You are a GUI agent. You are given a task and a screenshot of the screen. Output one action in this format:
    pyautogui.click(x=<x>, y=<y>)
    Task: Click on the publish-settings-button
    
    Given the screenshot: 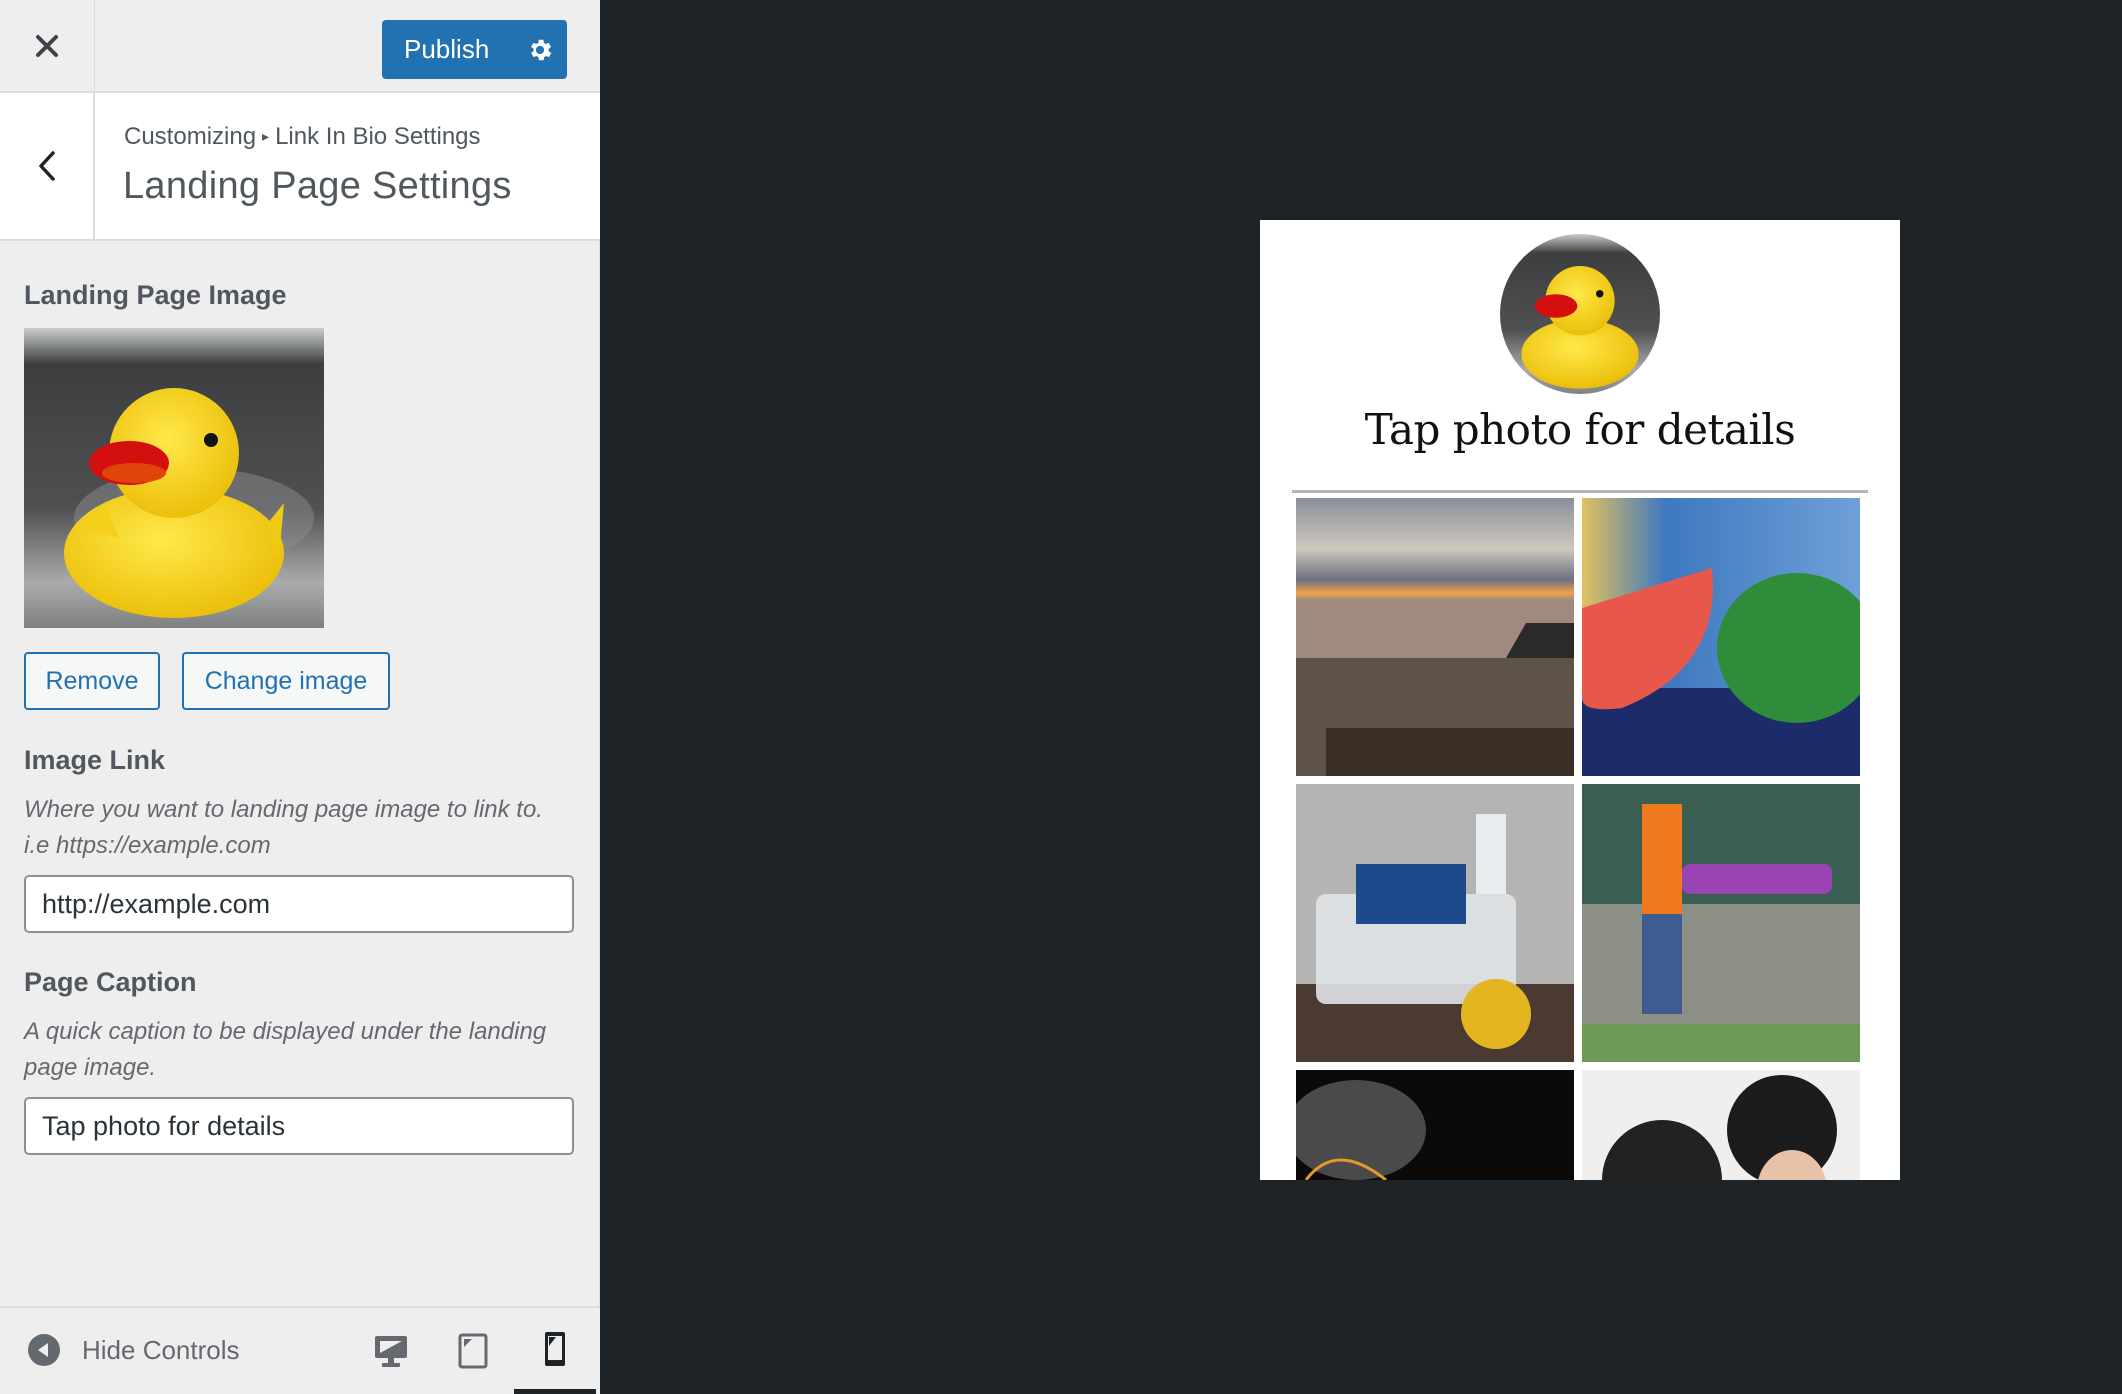 What is the action you would take?
    pyautogui.click(x=539, y=49)
    